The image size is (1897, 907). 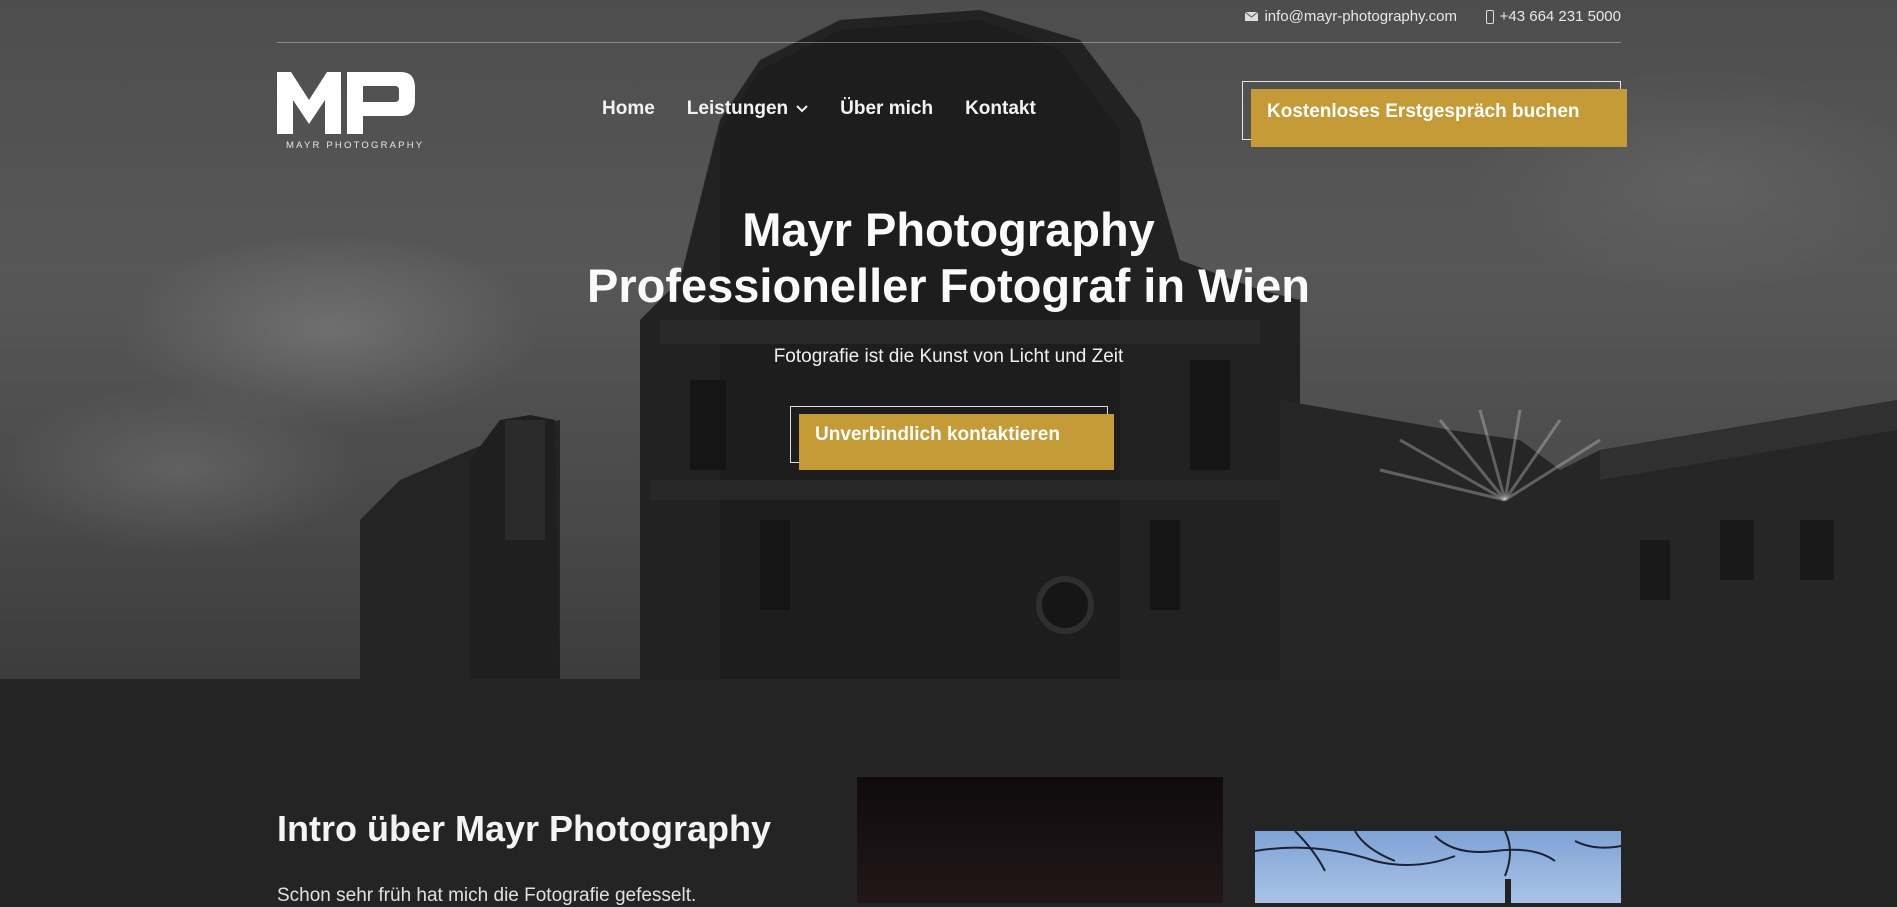 I want to click on hero-title-line2: Professioneller Fotograf in Wien, so click(x=948, y=285).